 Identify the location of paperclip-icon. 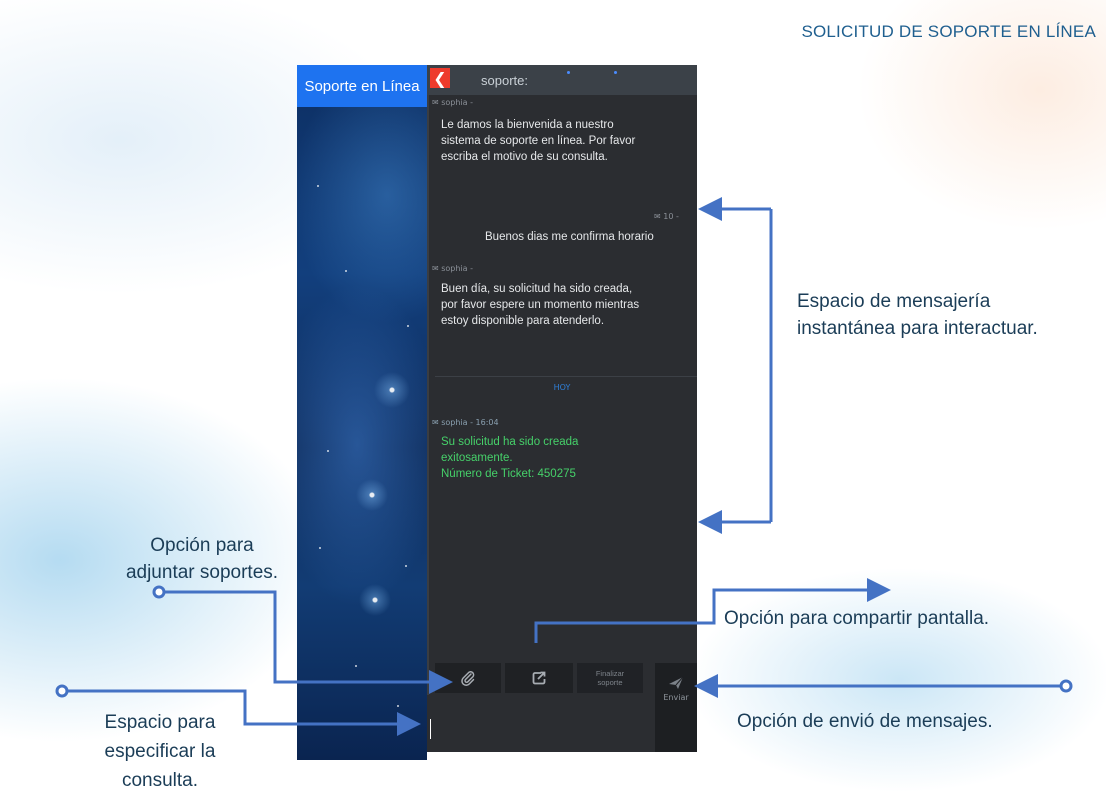
(468, 678).